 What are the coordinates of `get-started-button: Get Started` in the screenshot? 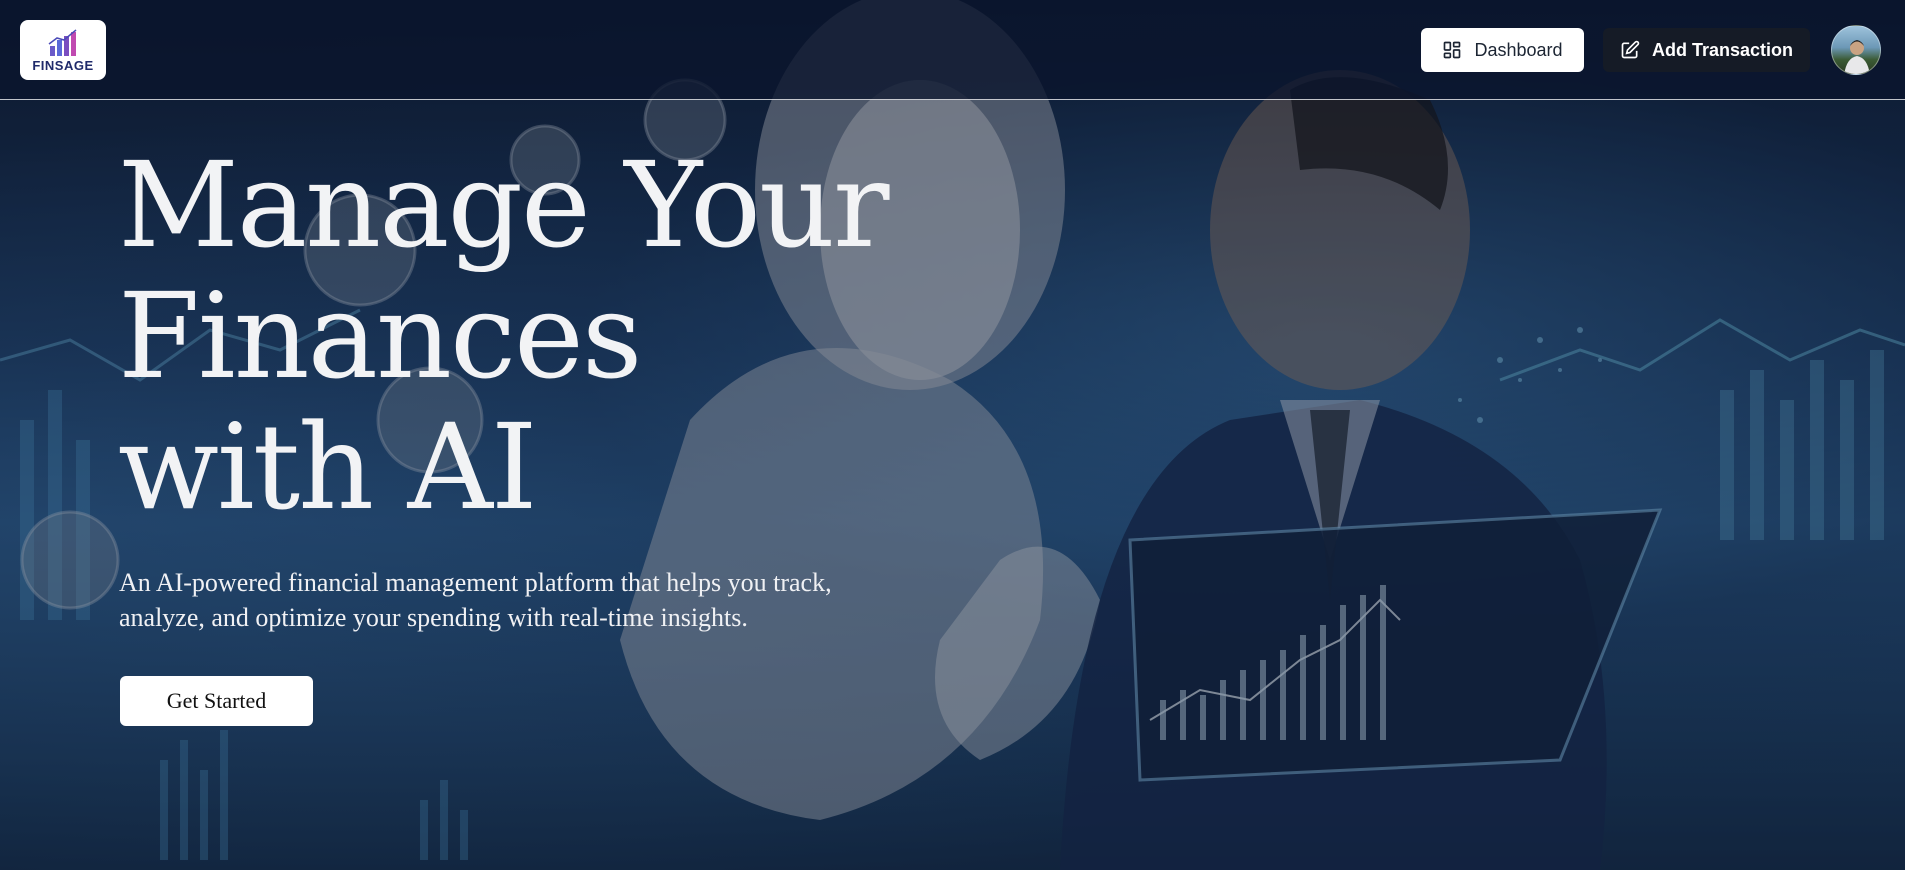 It's located at (216, 701).